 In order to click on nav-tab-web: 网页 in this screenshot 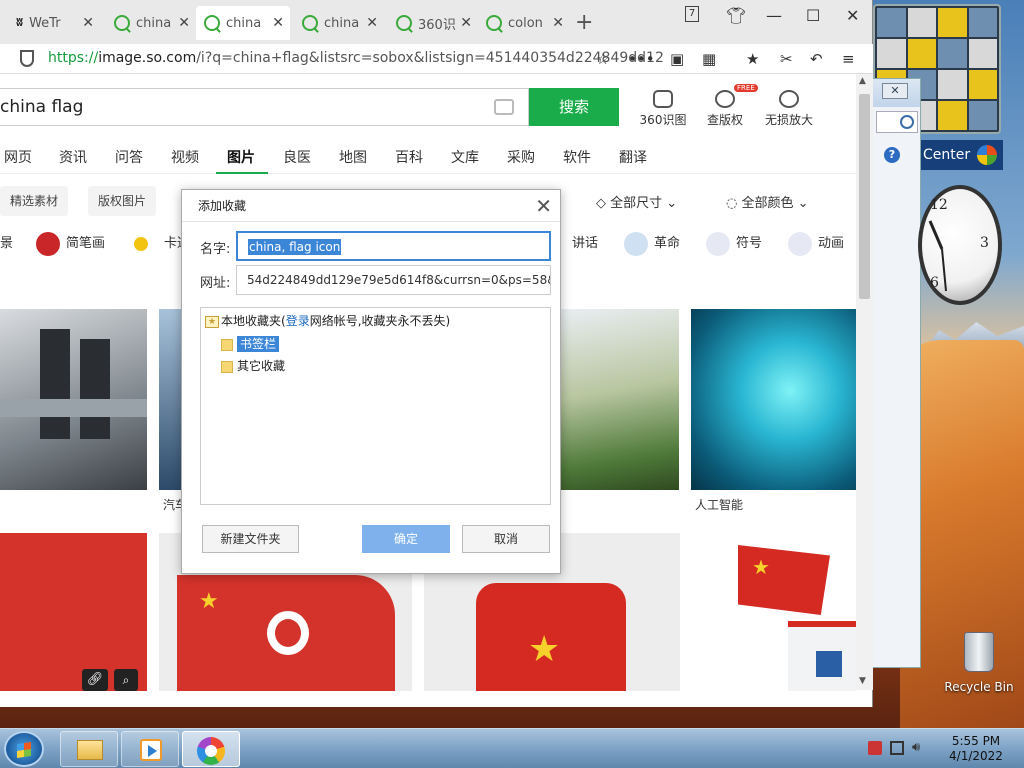, I will do `click(18, 157)`.